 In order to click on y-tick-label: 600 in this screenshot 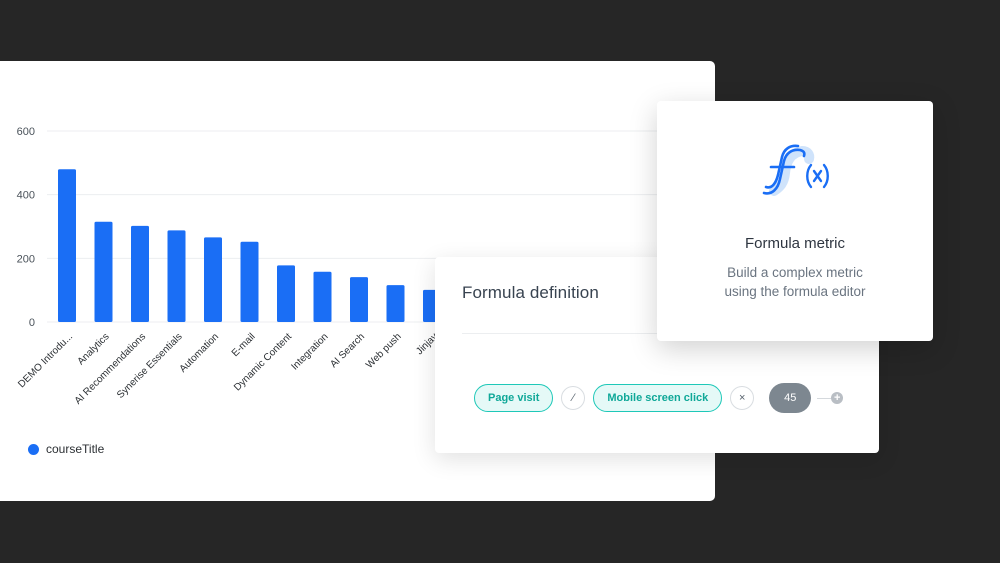, I will do `click(26, 132)`.